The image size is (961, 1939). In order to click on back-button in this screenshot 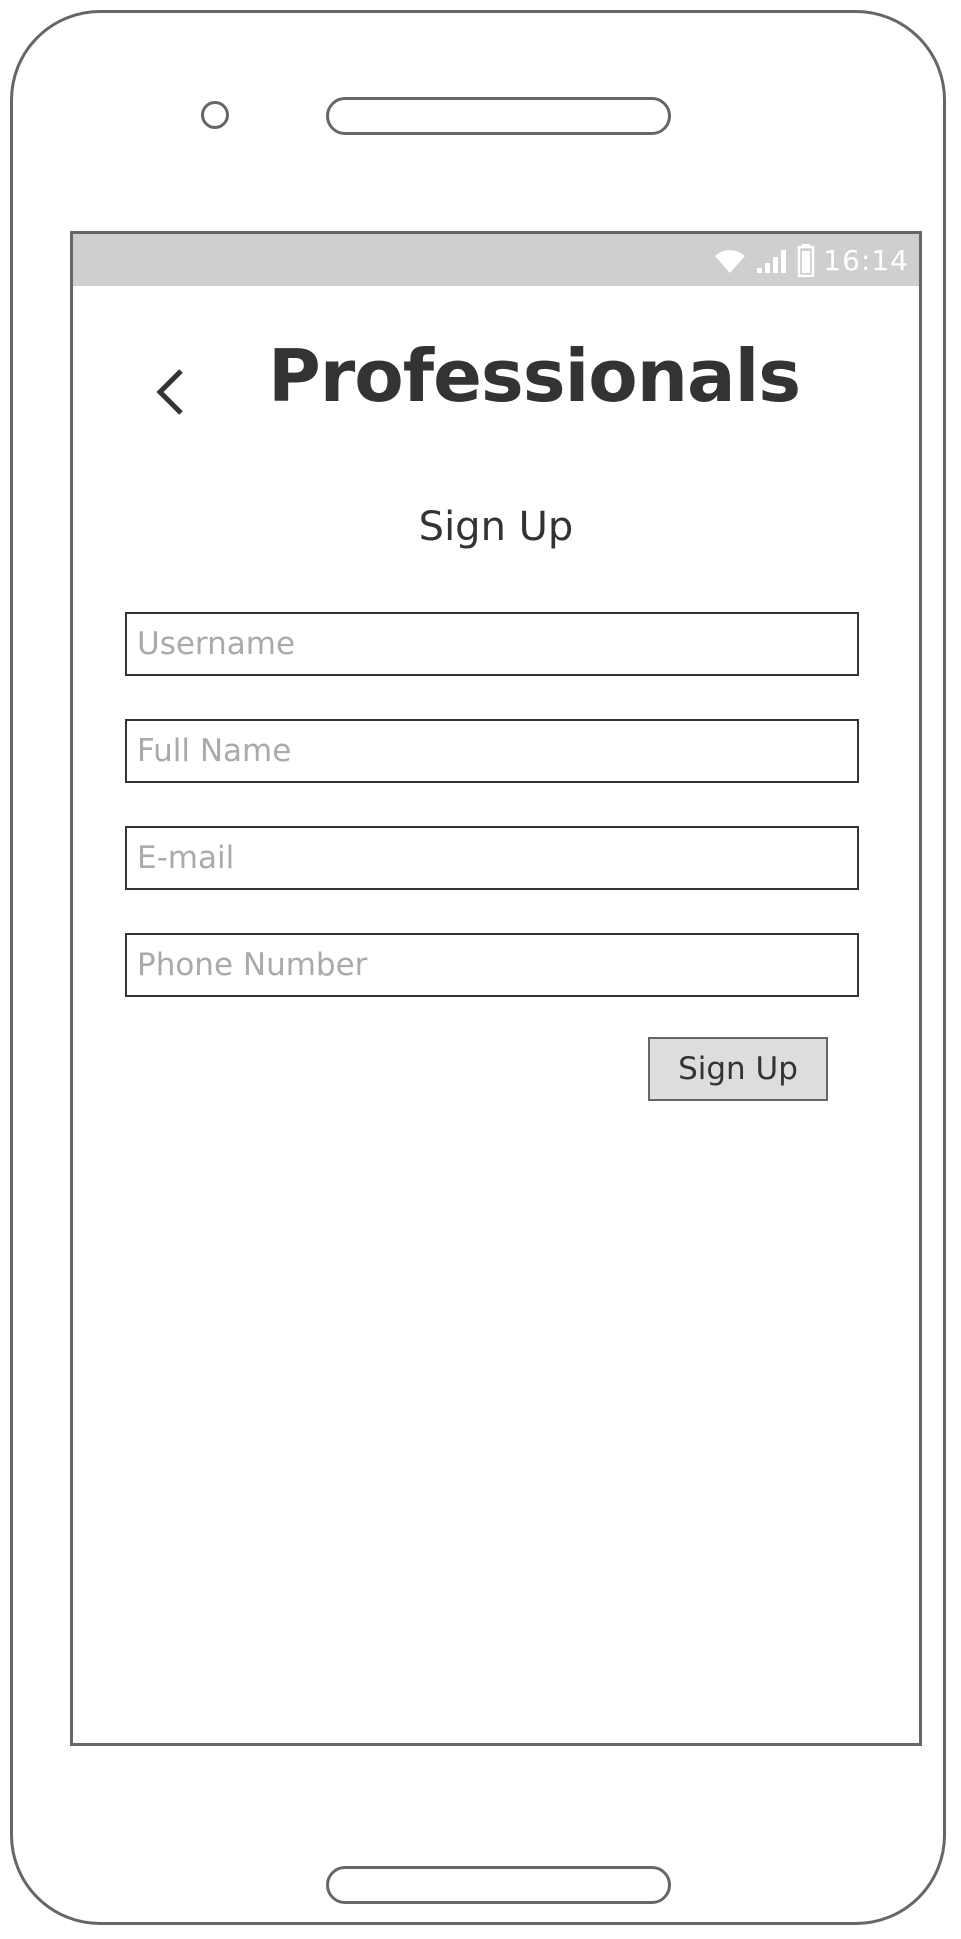, I will do `click(170, 394)`.